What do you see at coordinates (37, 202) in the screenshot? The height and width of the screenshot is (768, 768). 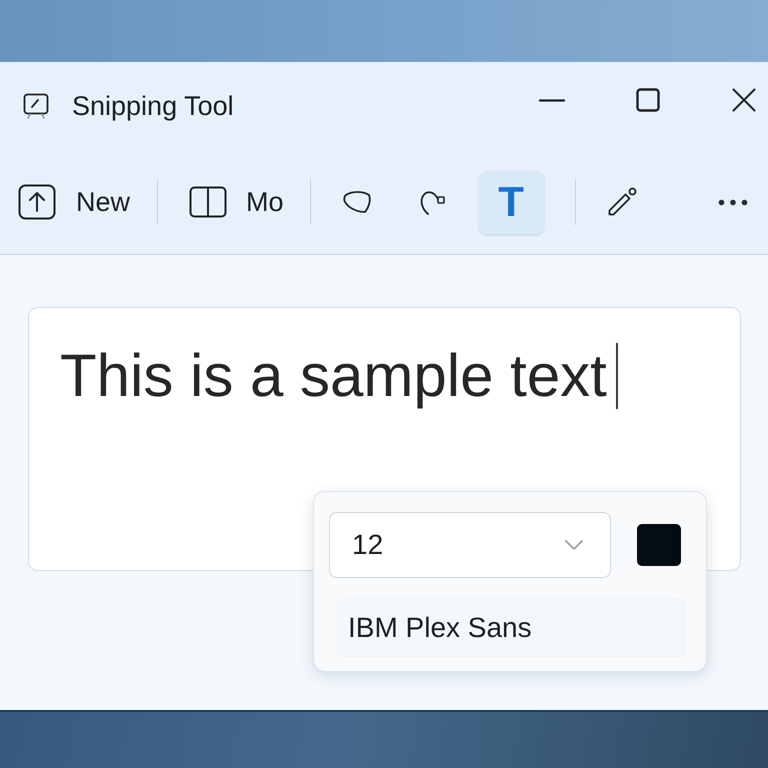 I see `arrow-up-square-icon` at bounding box center [37, 202].